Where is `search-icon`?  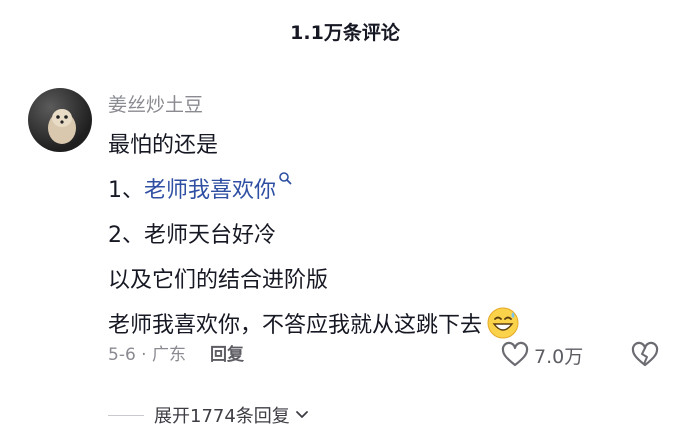 search-icon is located at coordinates (285, 178).